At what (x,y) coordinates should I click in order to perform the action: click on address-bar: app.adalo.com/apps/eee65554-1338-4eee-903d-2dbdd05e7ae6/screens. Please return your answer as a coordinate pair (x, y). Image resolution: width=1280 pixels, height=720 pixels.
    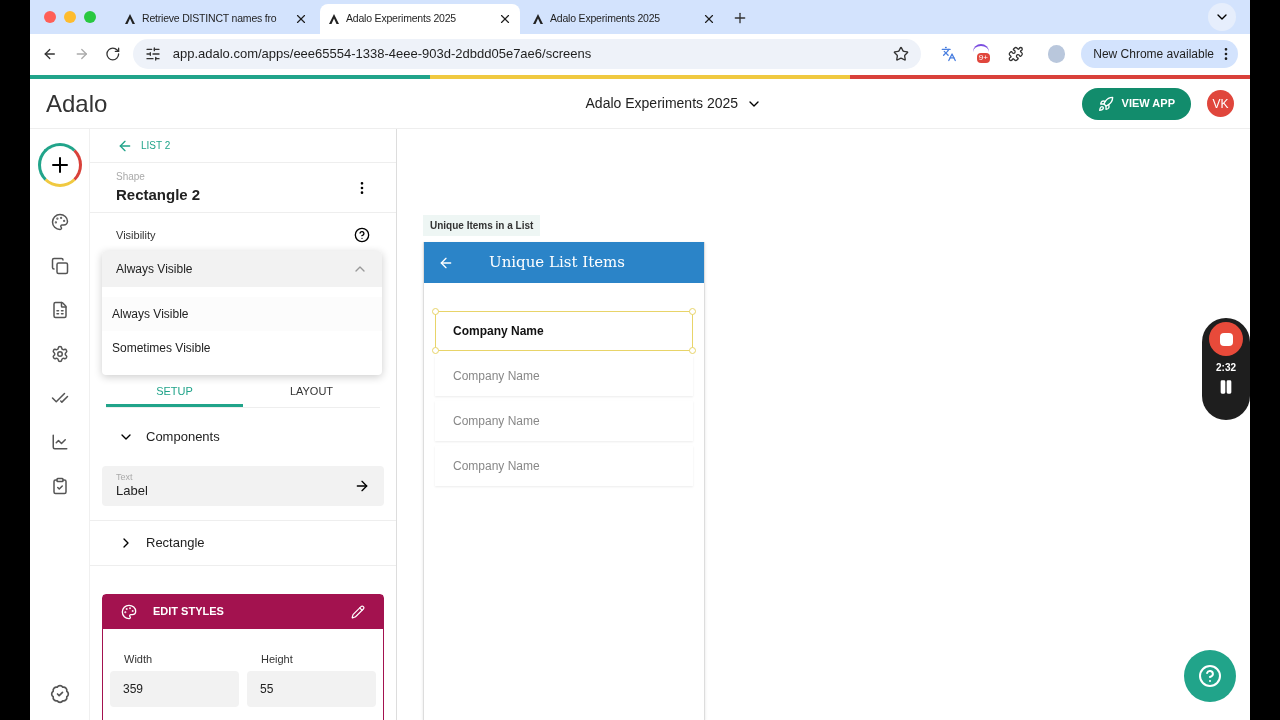
    Looking at the image, I should click on (527, 54).